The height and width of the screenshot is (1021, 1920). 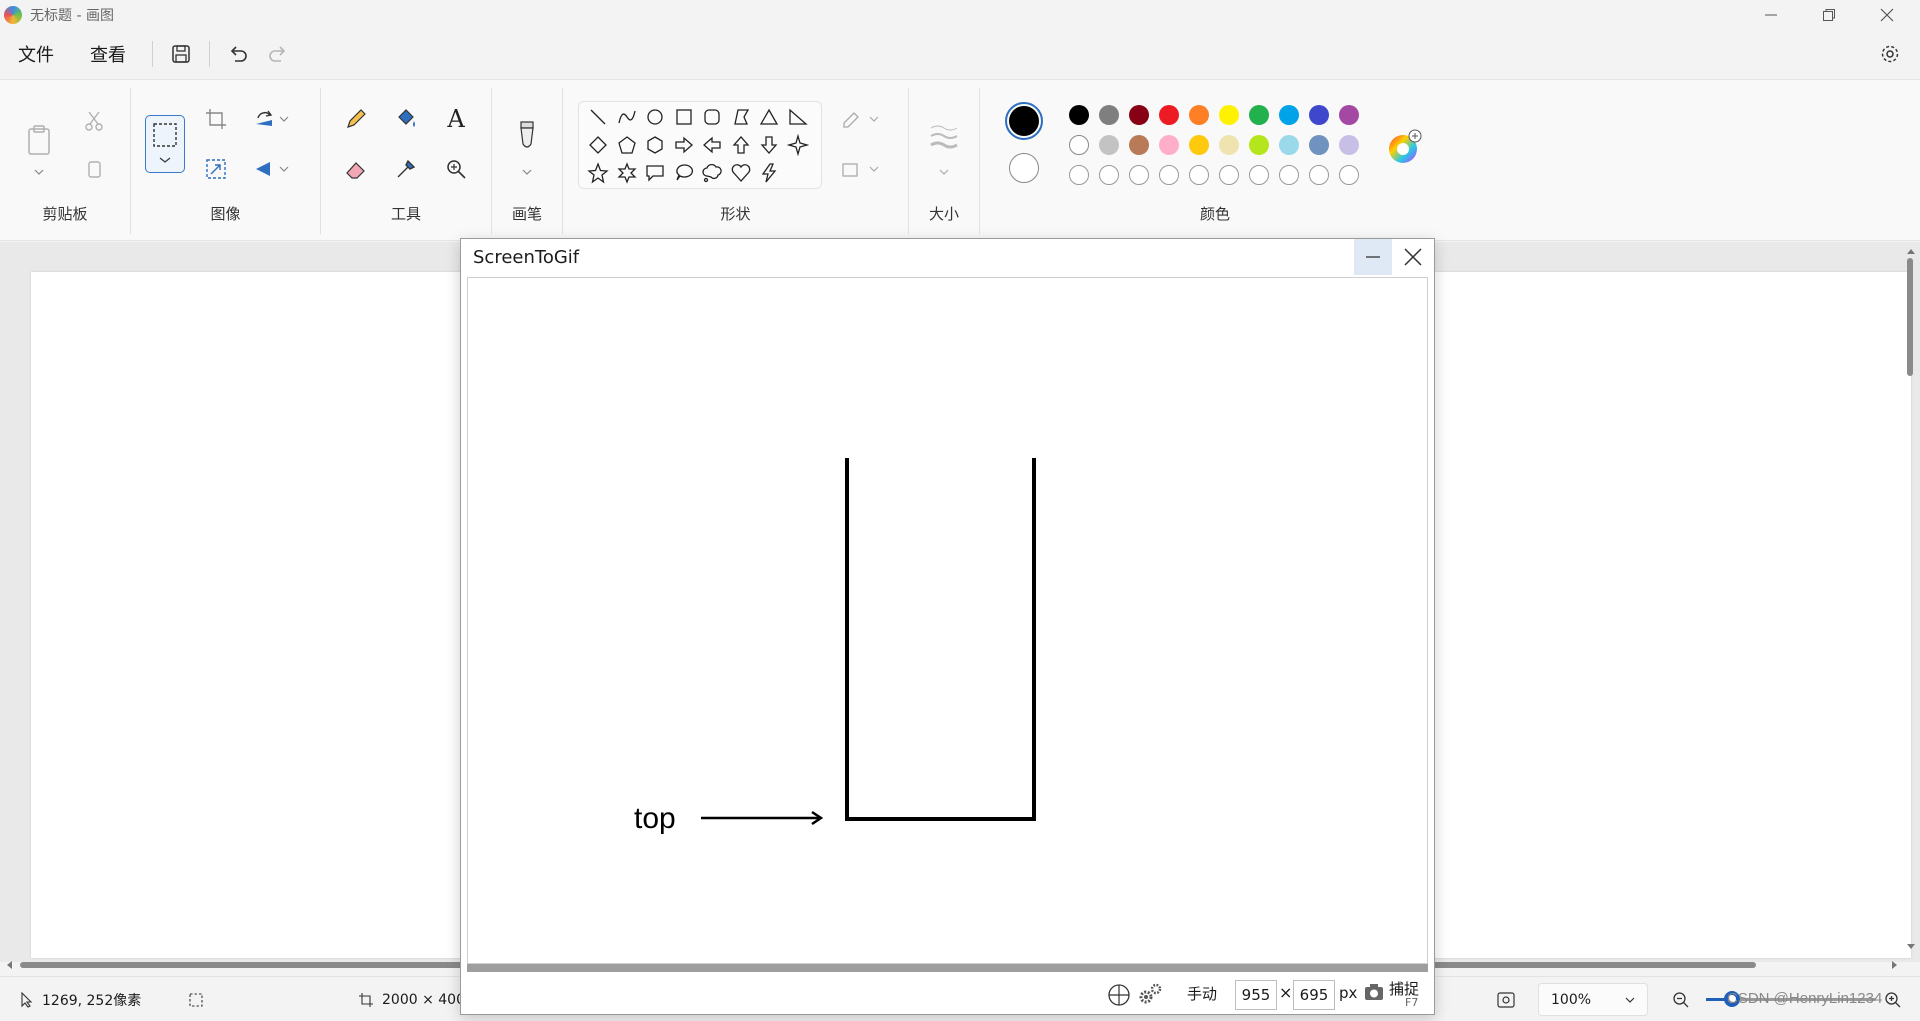 What do you see at coordinates (527, 172) in the screenshot?
I see `brushes-dropdown` at bounding box center [527, 172].